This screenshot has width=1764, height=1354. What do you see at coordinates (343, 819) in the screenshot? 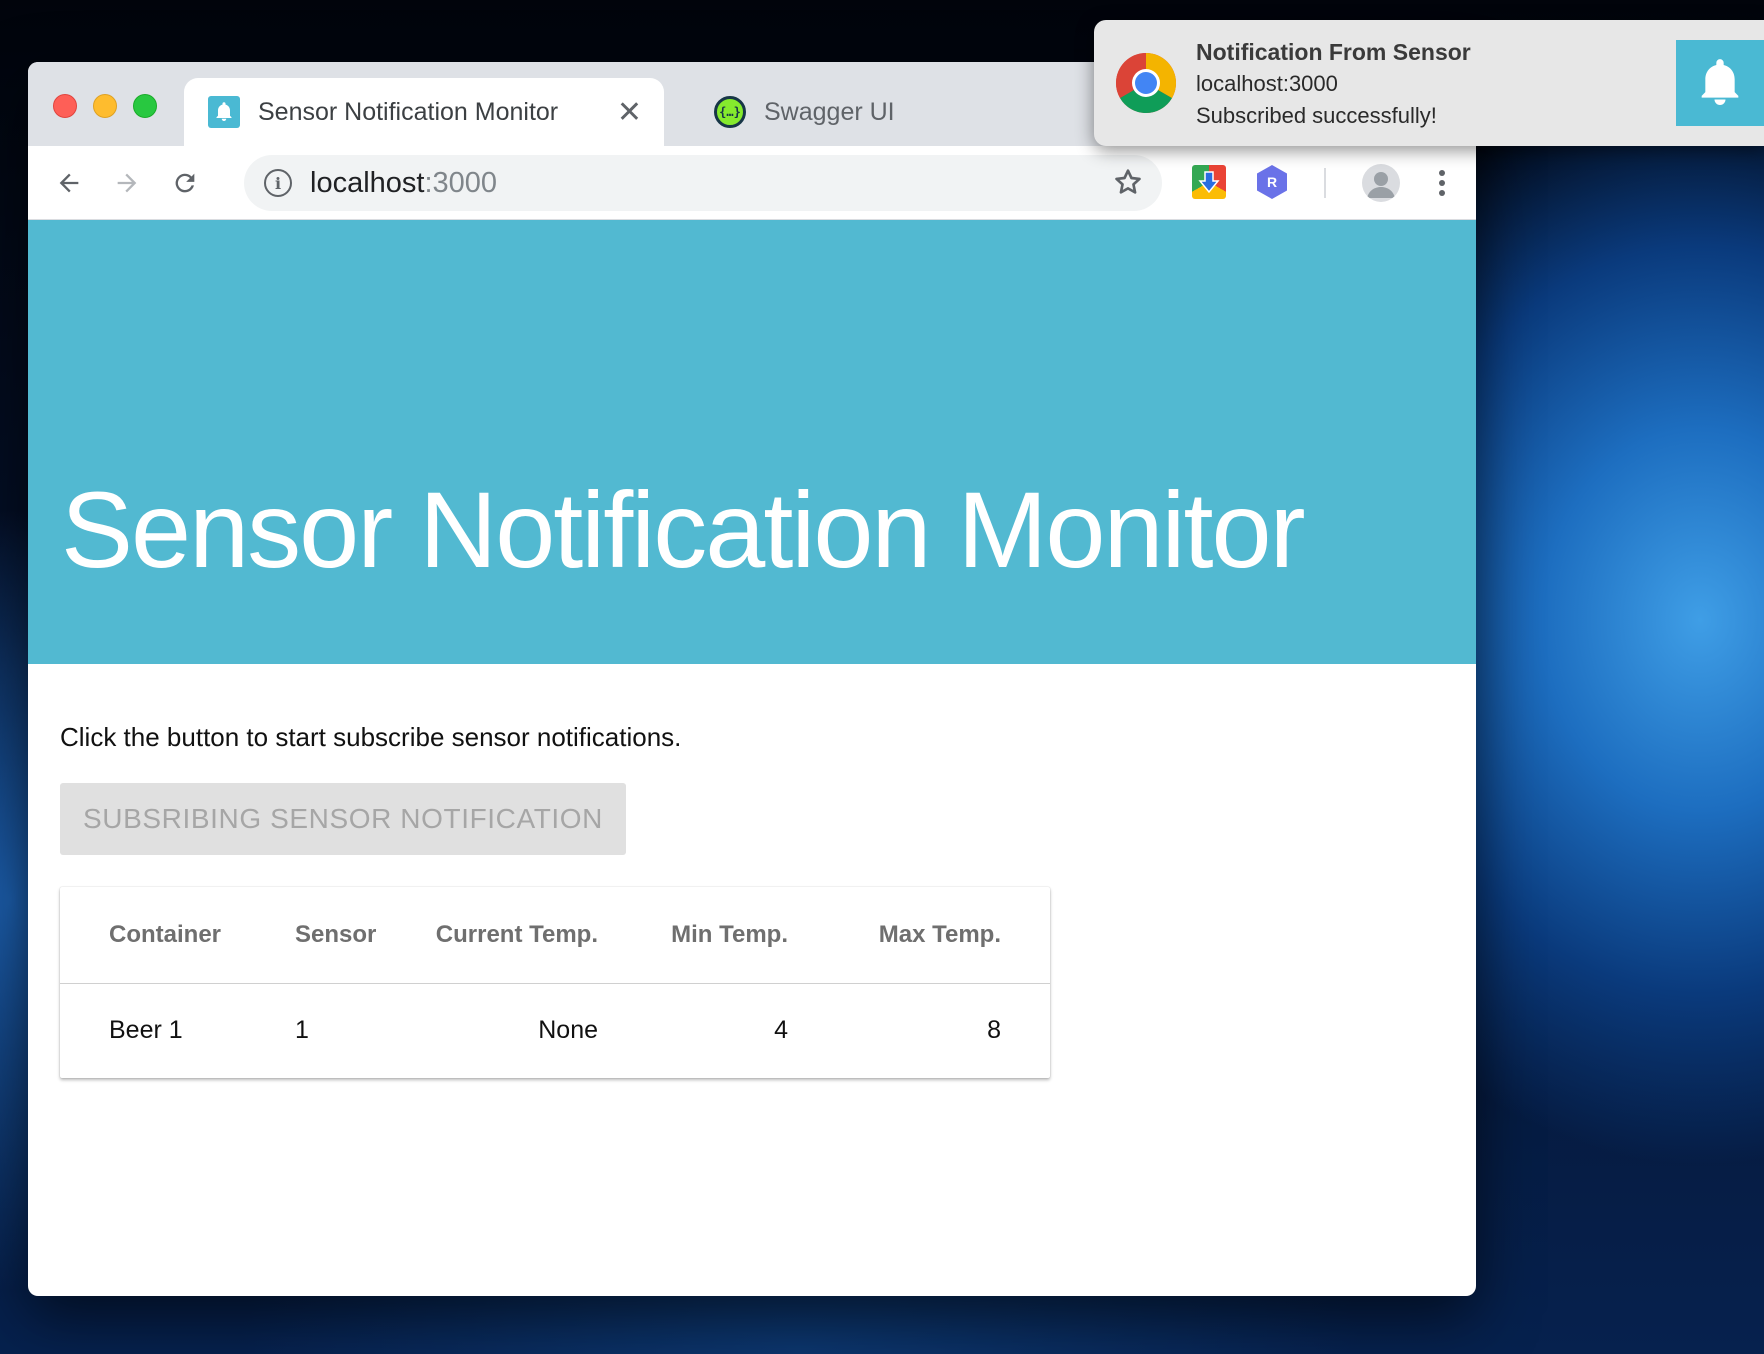
I see `subscribe-button: SUBSRIBING SENSOR NOTIFICATION` at bounding box center [343, 819].